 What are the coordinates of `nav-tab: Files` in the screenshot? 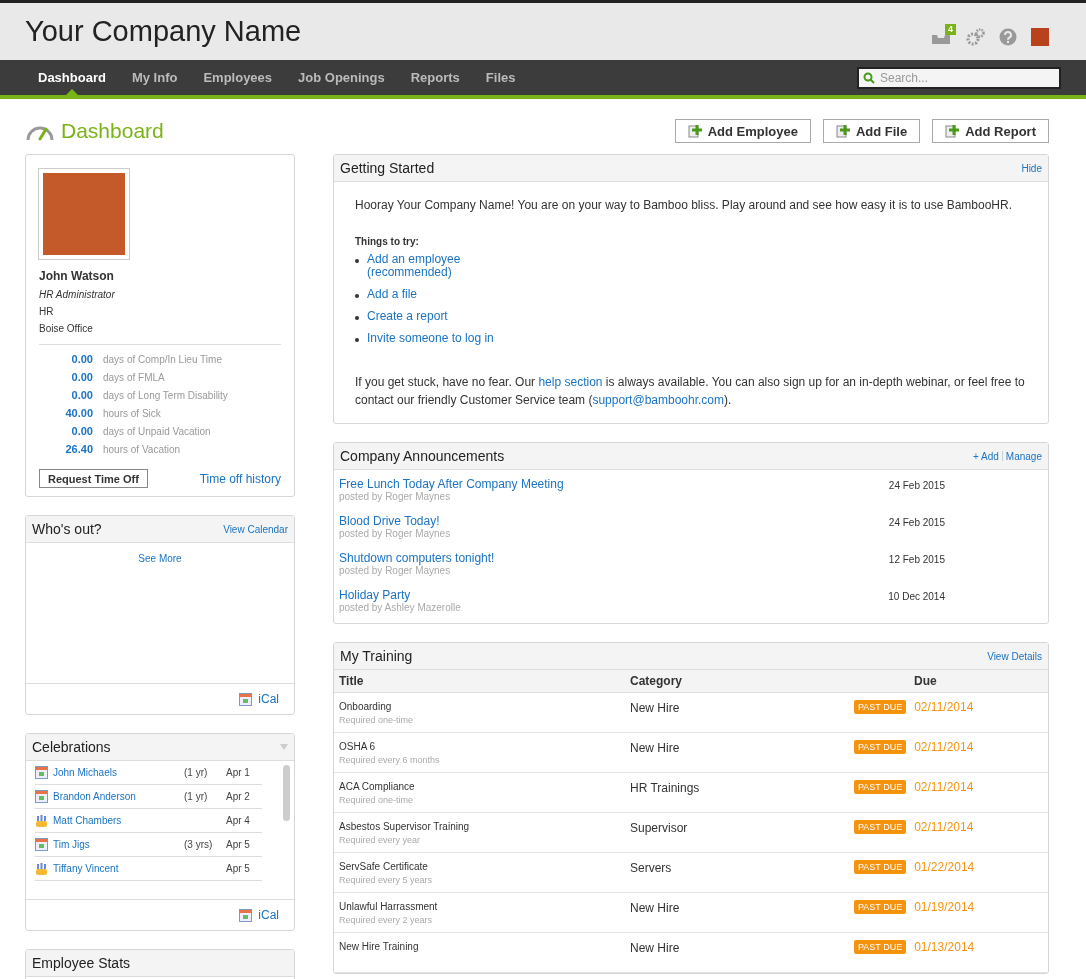 It's located at (500, 77).